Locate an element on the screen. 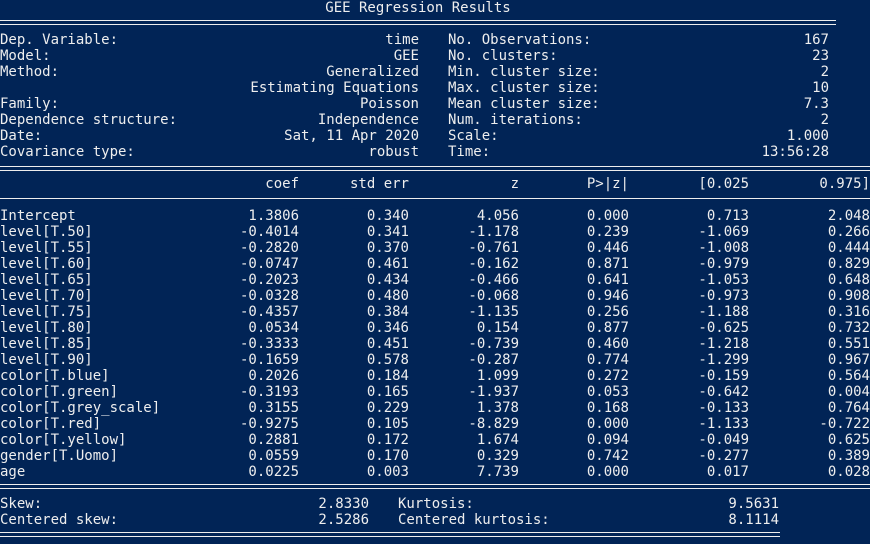 This screenshot has width=870, height=544. z-value: 7.739 is located at coordinates (497, 472).